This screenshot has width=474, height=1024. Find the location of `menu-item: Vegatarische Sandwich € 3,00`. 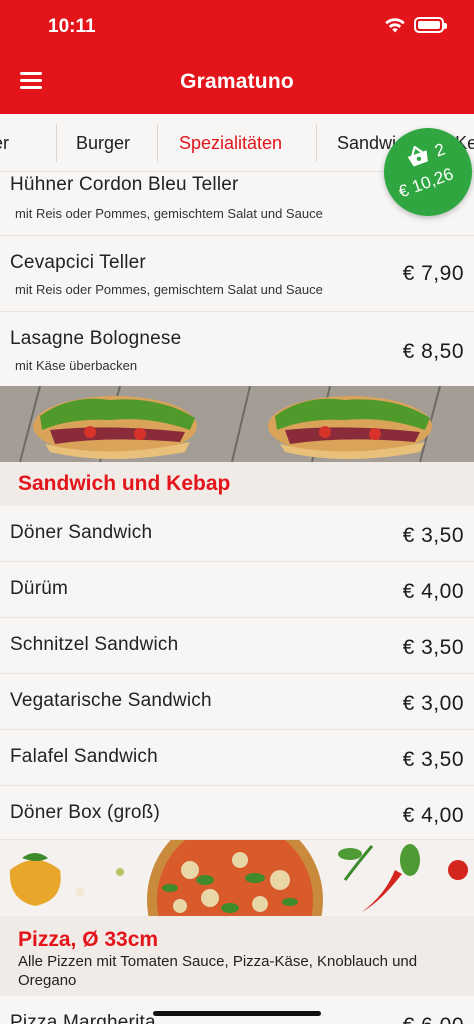

menu-item: Vegatarische Sandwich € 3,00 is located at coordinates (237, 702).